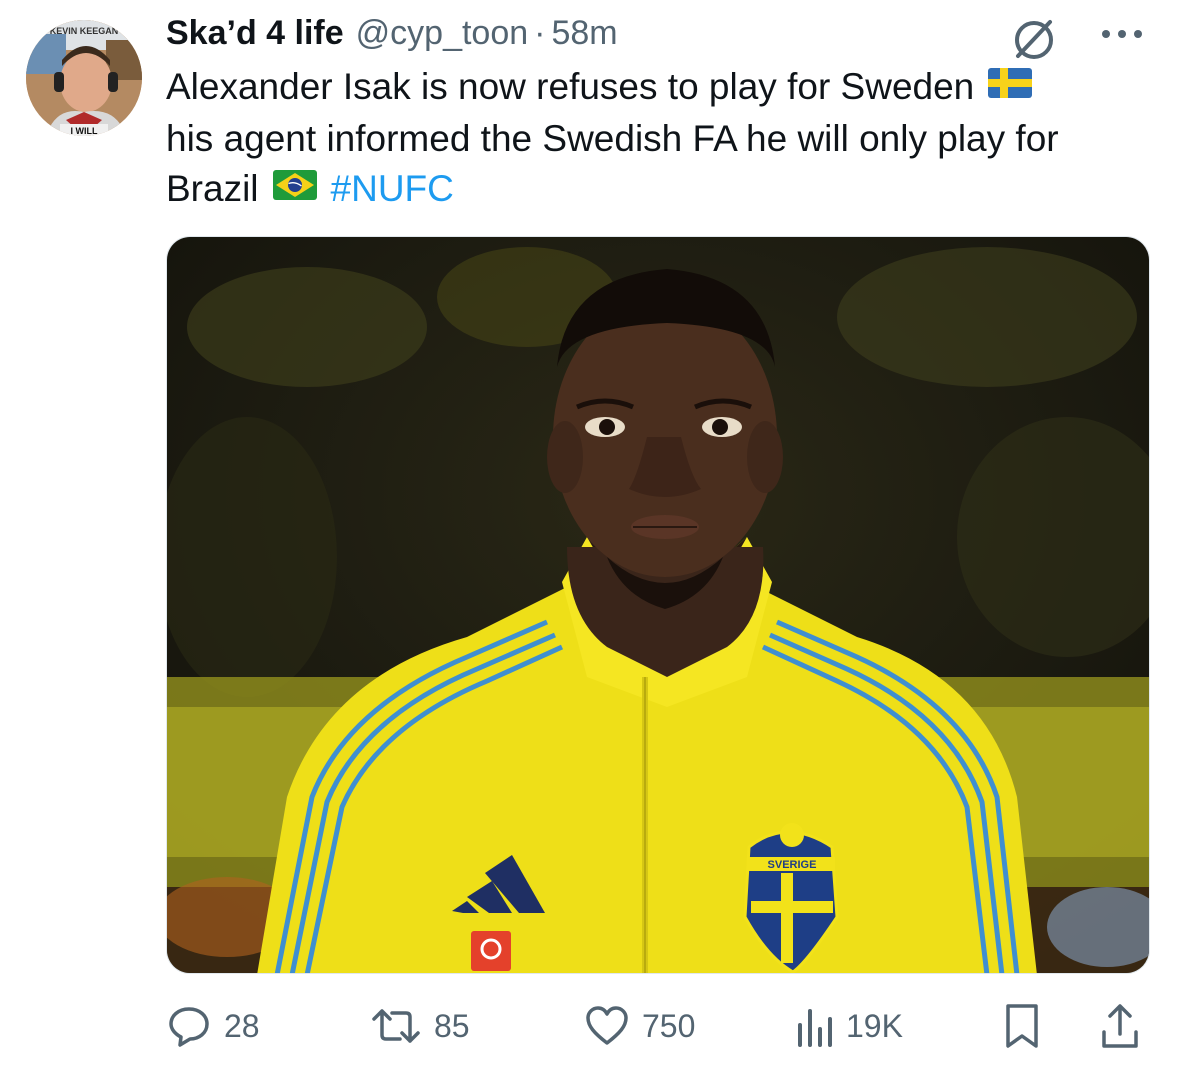  What do you see at coordinates (242, 1025) in the screenshot?
I see `reply-count: 28` at bounding box center [242, 1025].